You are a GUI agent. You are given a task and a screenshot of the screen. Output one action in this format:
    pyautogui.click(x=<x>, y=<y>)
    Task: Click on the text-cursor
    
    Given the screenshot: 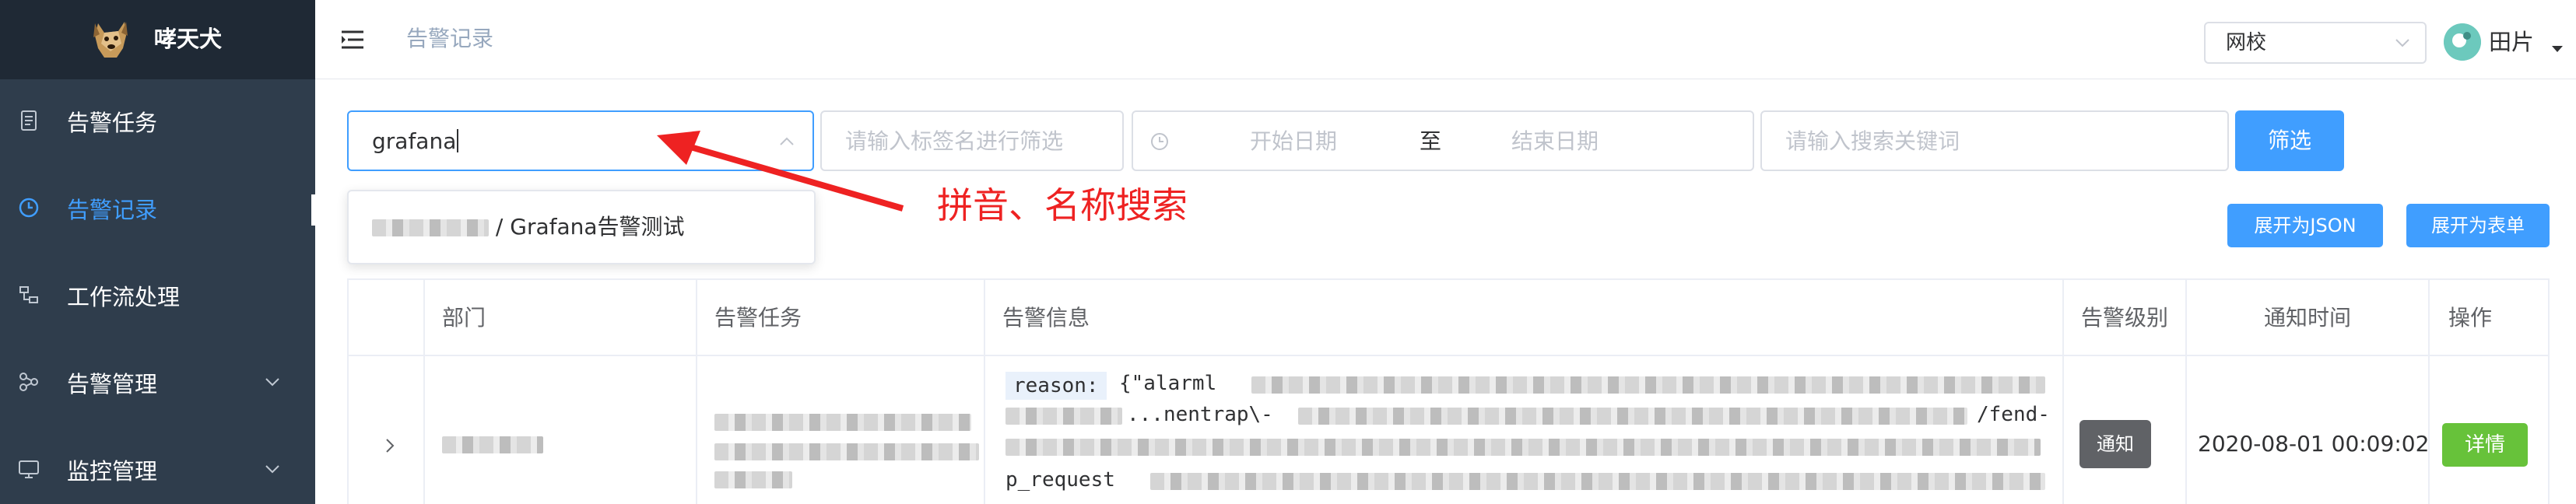 What is the action you would take?
    pyautogui.click(x=458, y=141)
    